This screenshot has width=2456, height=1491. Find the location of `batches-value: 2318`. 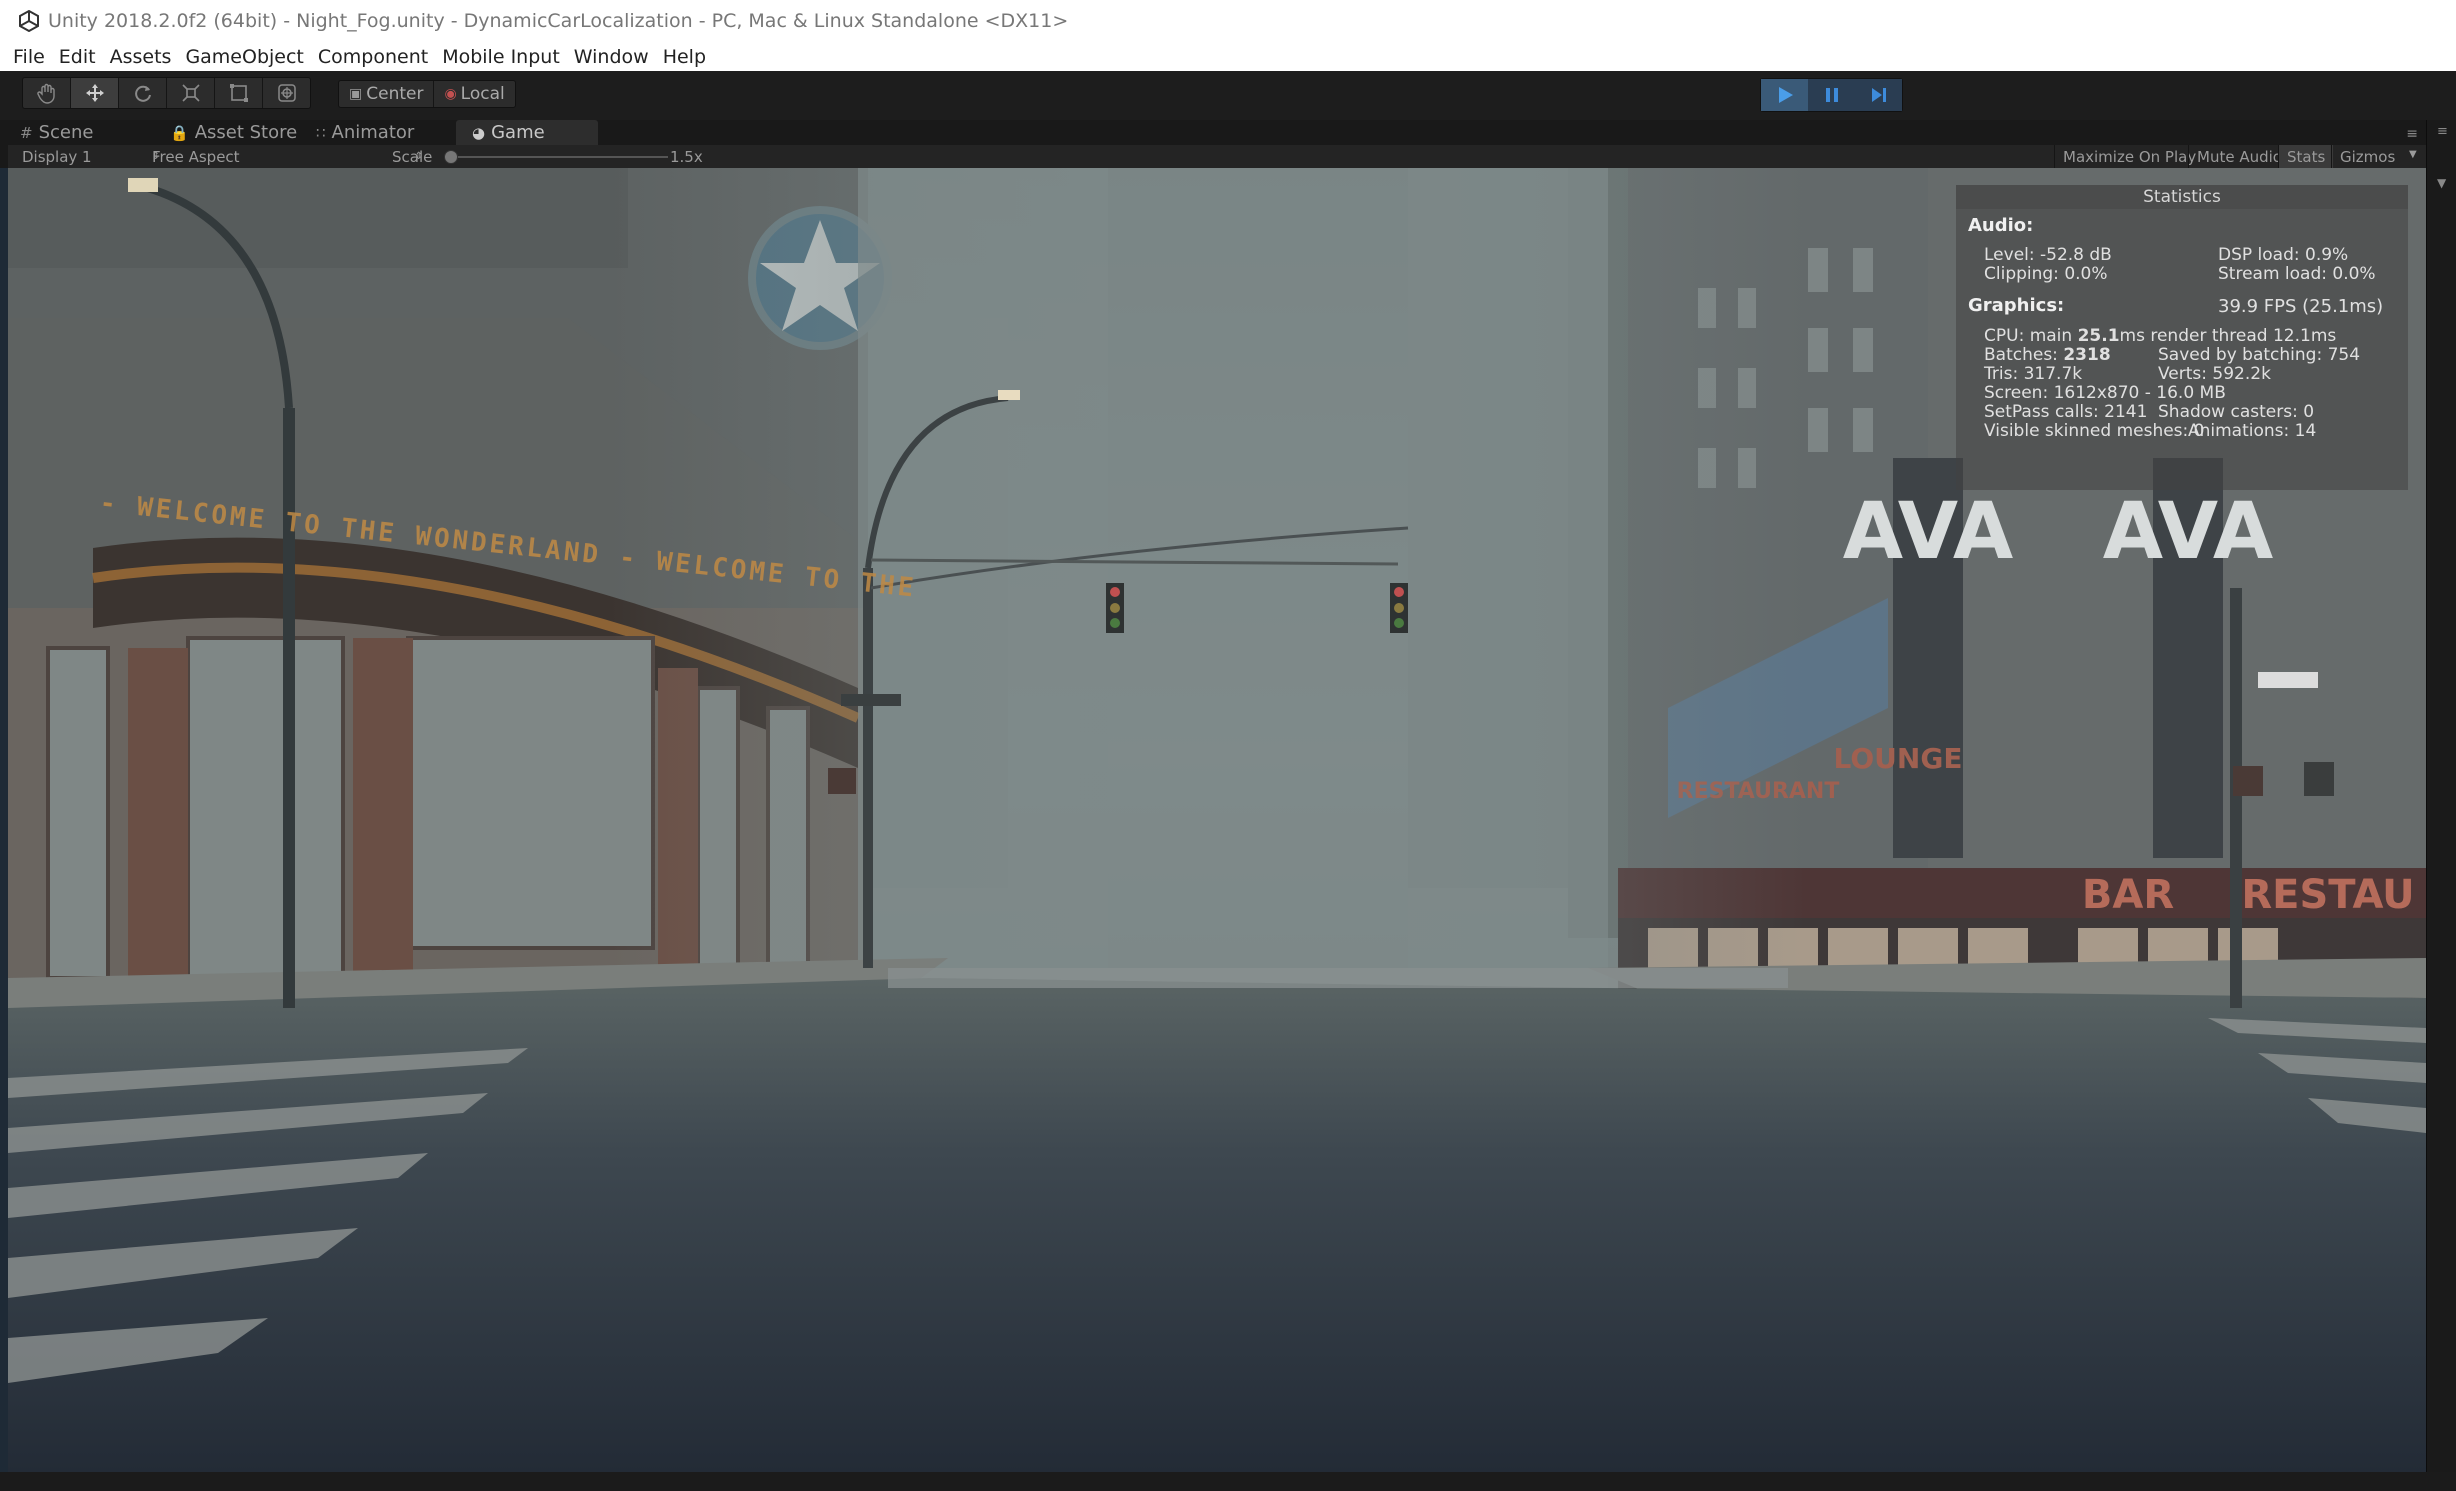

batches-value: 2318 is located at coordinates (2087, 355).